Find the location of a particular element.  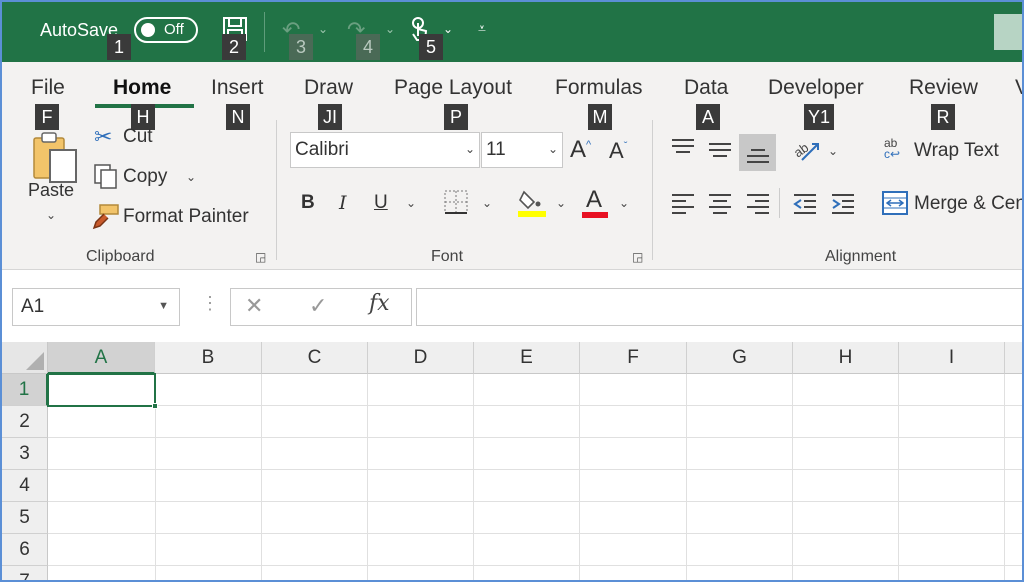

middle-align-icon is located at coordinates (720, 153).